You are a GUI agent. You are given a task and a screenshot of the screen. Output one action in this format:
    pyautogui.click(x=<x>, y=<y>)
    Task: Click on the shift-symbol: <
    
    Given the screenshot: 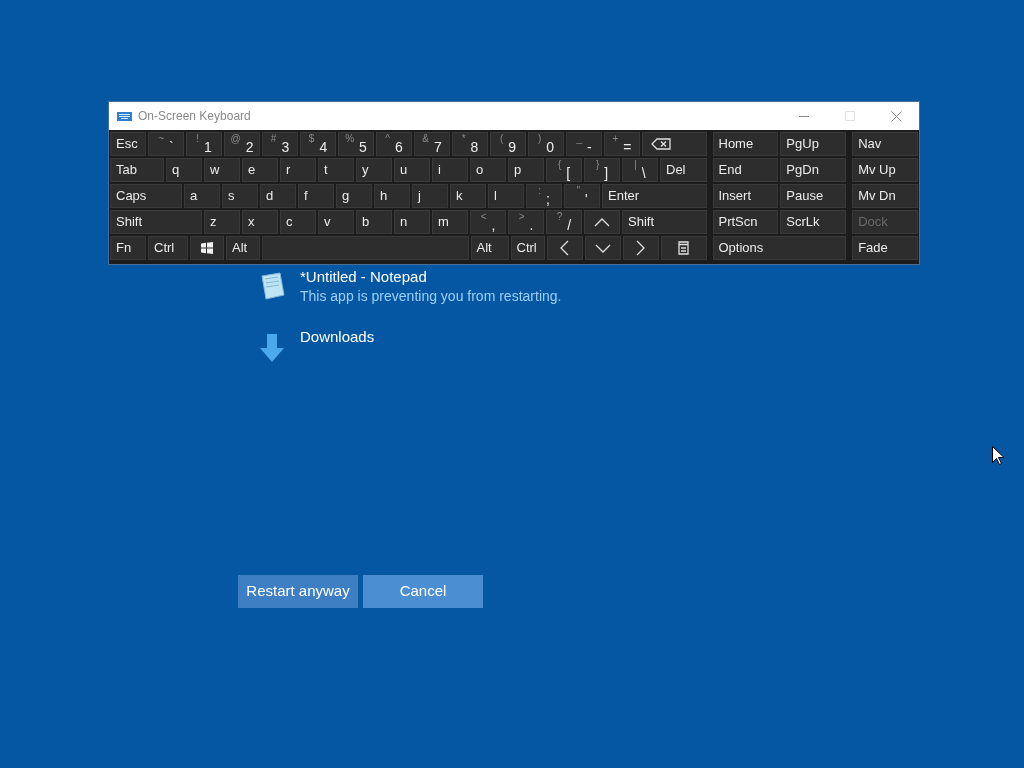 What is the action you would take?
    pyautogui.click(x=483, y=217)
    